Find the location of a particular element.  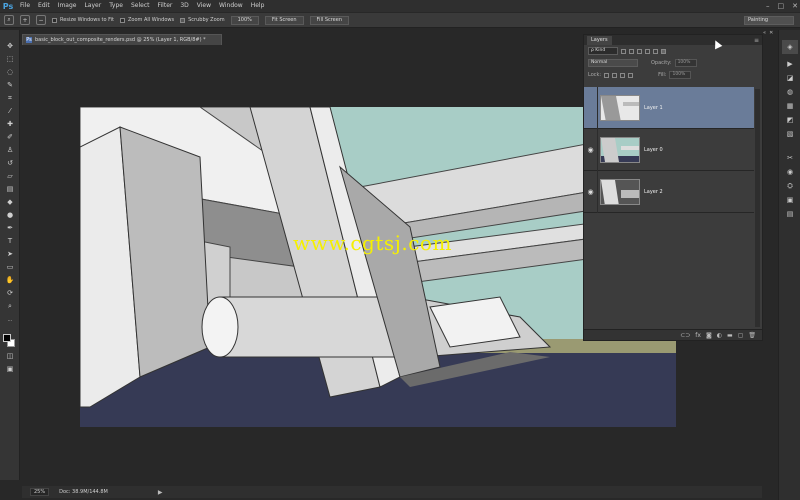

crop-tool-icon: ⌗ is located at coordinates (10, 98).